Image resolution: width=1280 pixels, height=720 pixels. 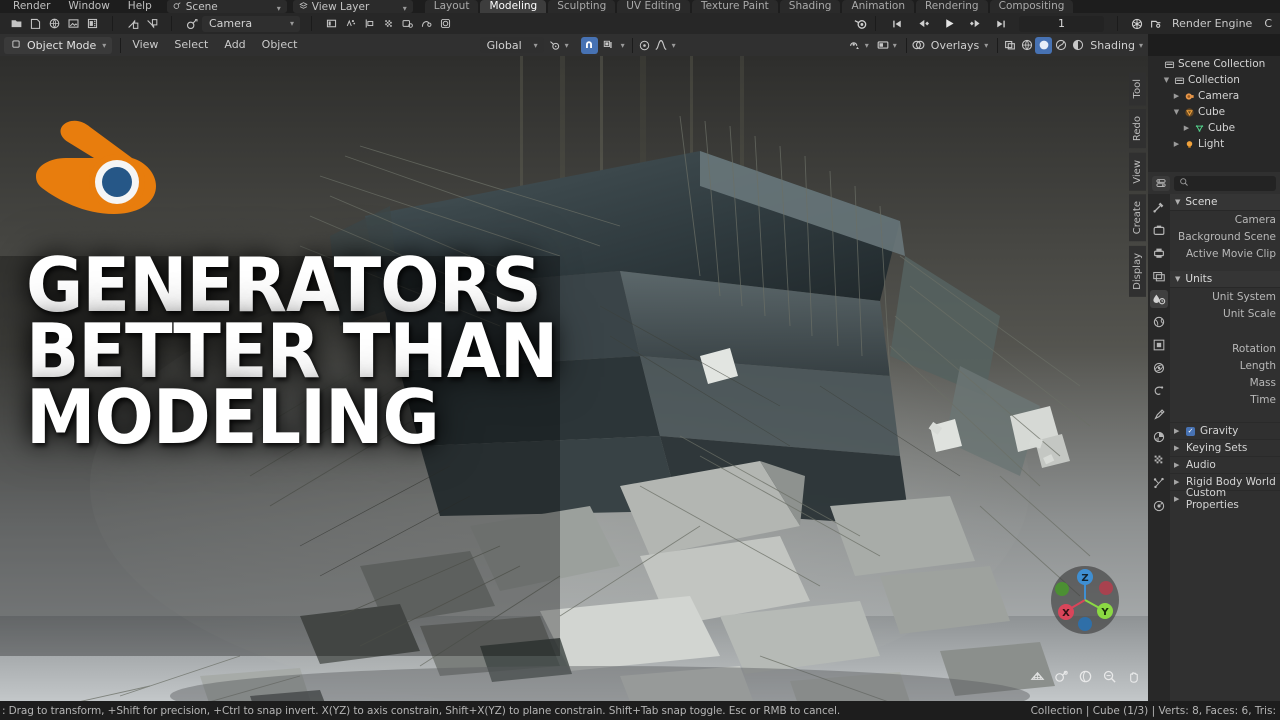 What do you see at coordinates (1225, 183) in the screenshot?
I see `properties-search-input` at bounding box center [1225, 183].